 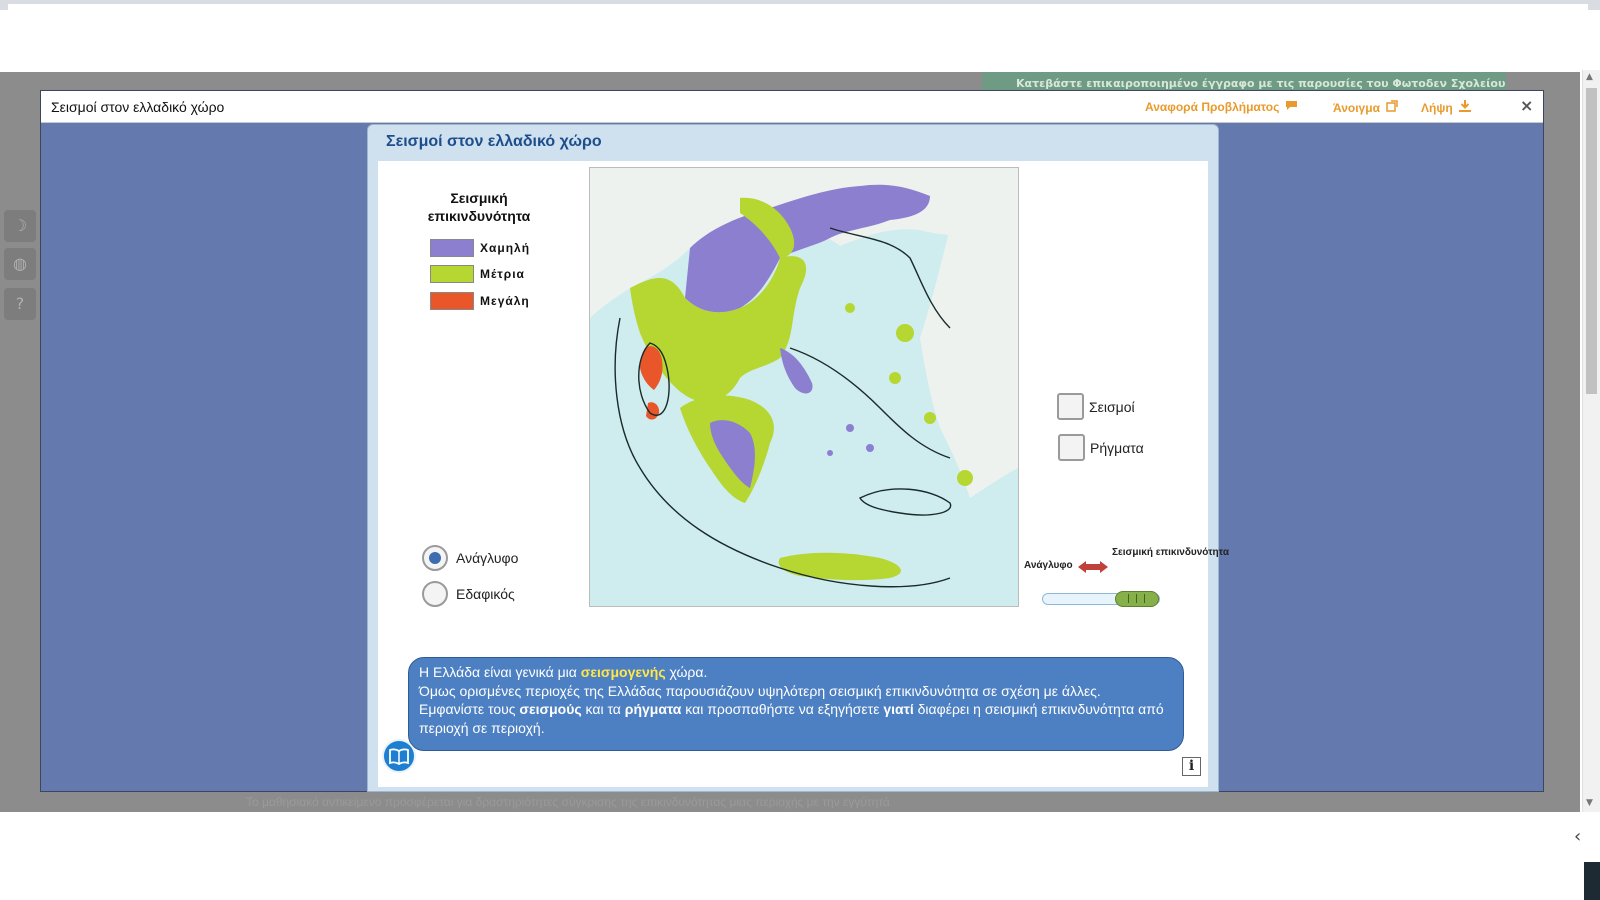 I want to click on scrollbar-thumb, so click(x=1591, y=241).